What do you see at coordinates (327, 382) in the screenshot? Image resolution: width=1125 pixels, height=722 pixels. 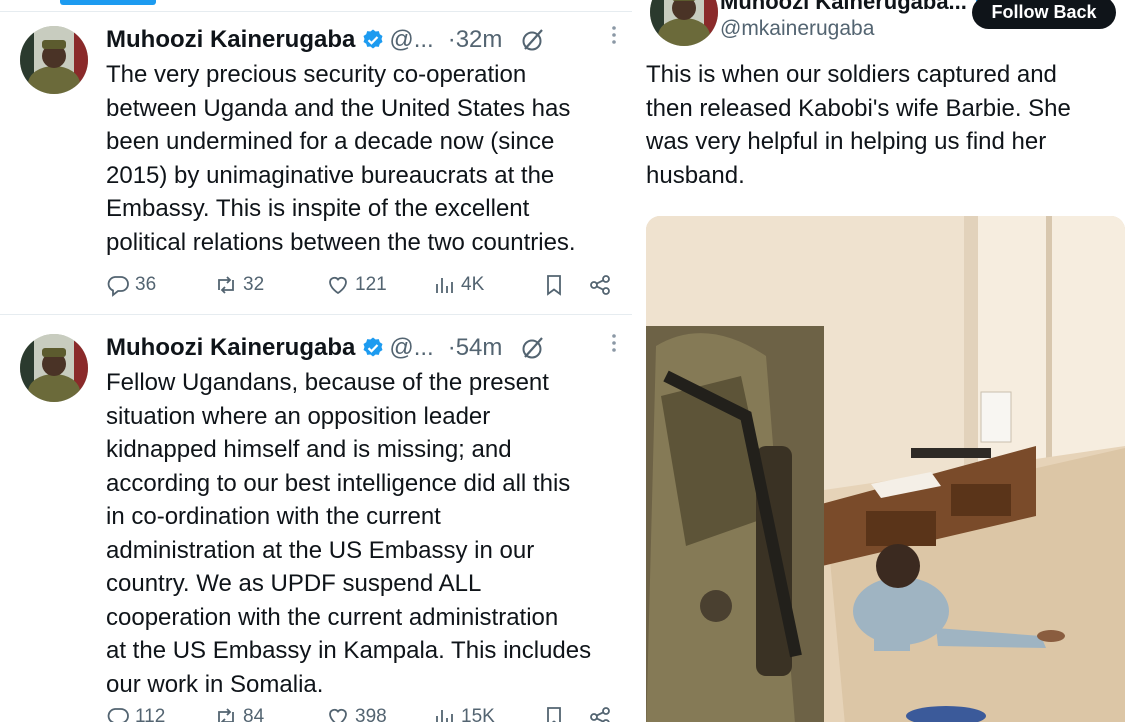 I see `tweet-text-line: Fellow Ugandans, because of the present` at bounding box center [327, 382].